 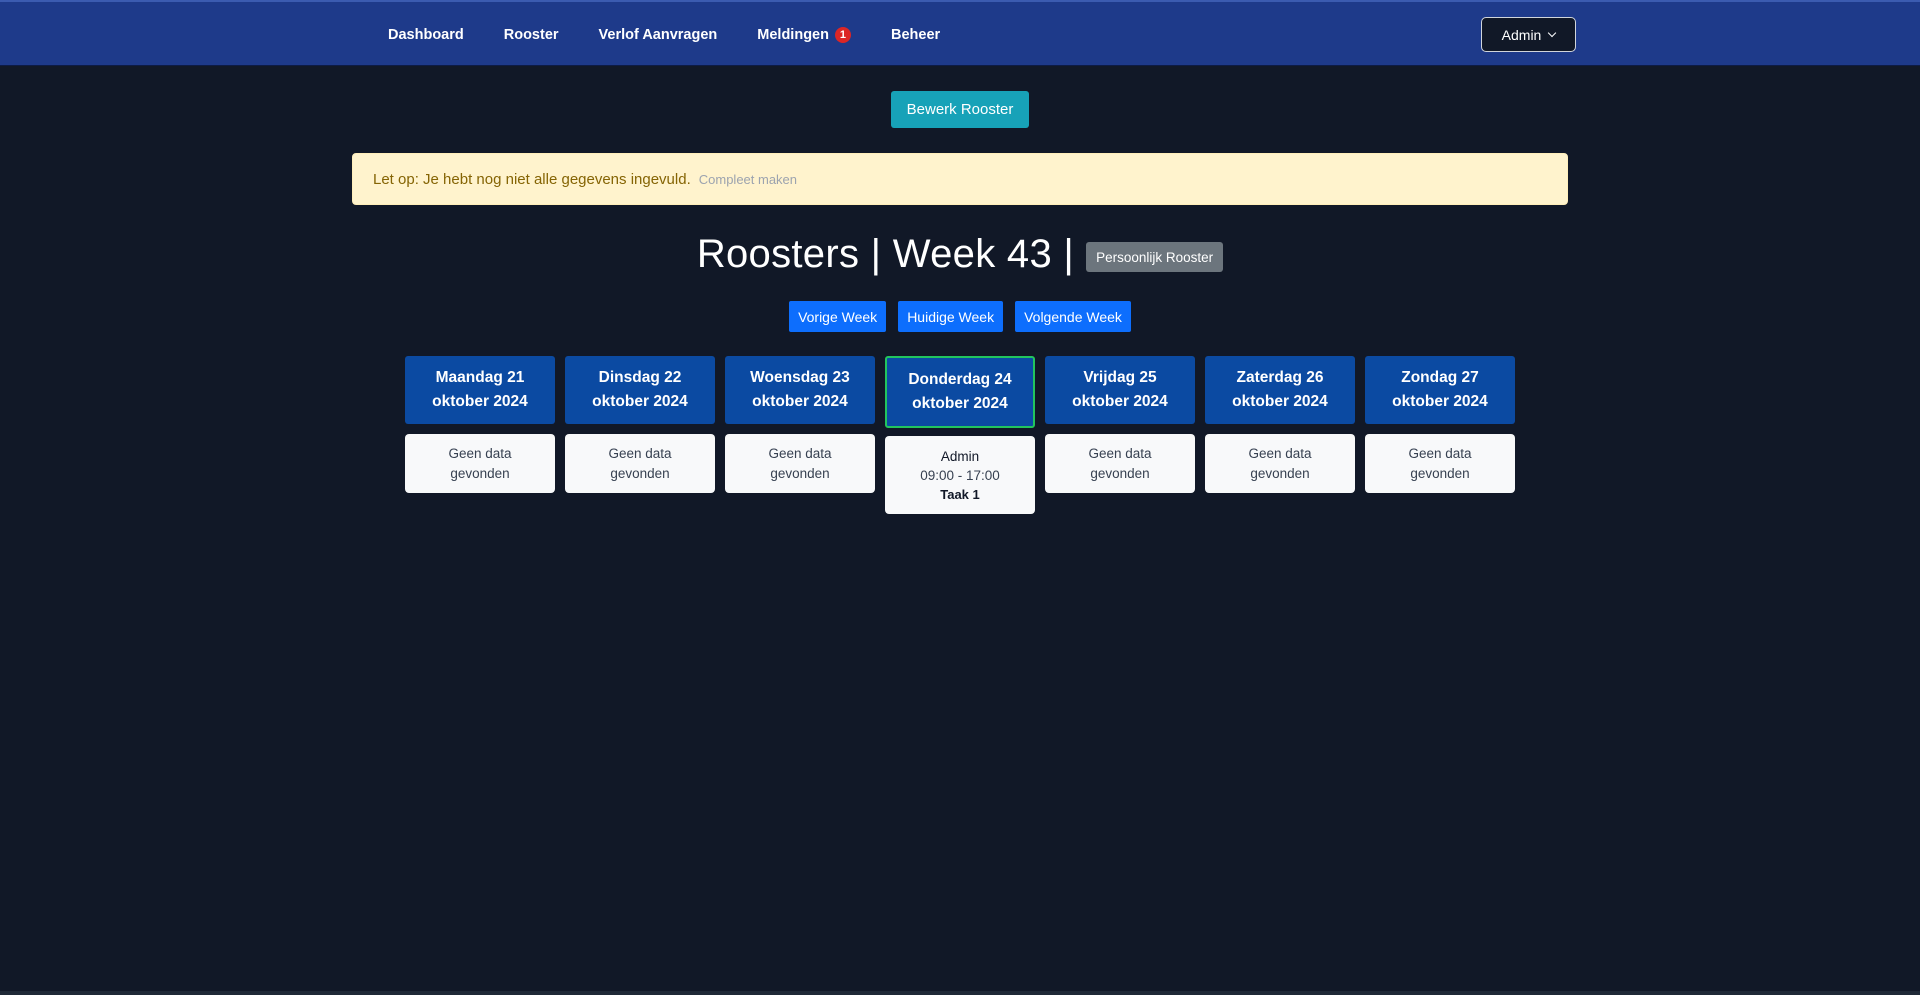 What do you see at coordinates (640, 390) in the screenshot?
I see `day-header: Dinsdag 22 oktober 2024` at bounding box center [640, 390].